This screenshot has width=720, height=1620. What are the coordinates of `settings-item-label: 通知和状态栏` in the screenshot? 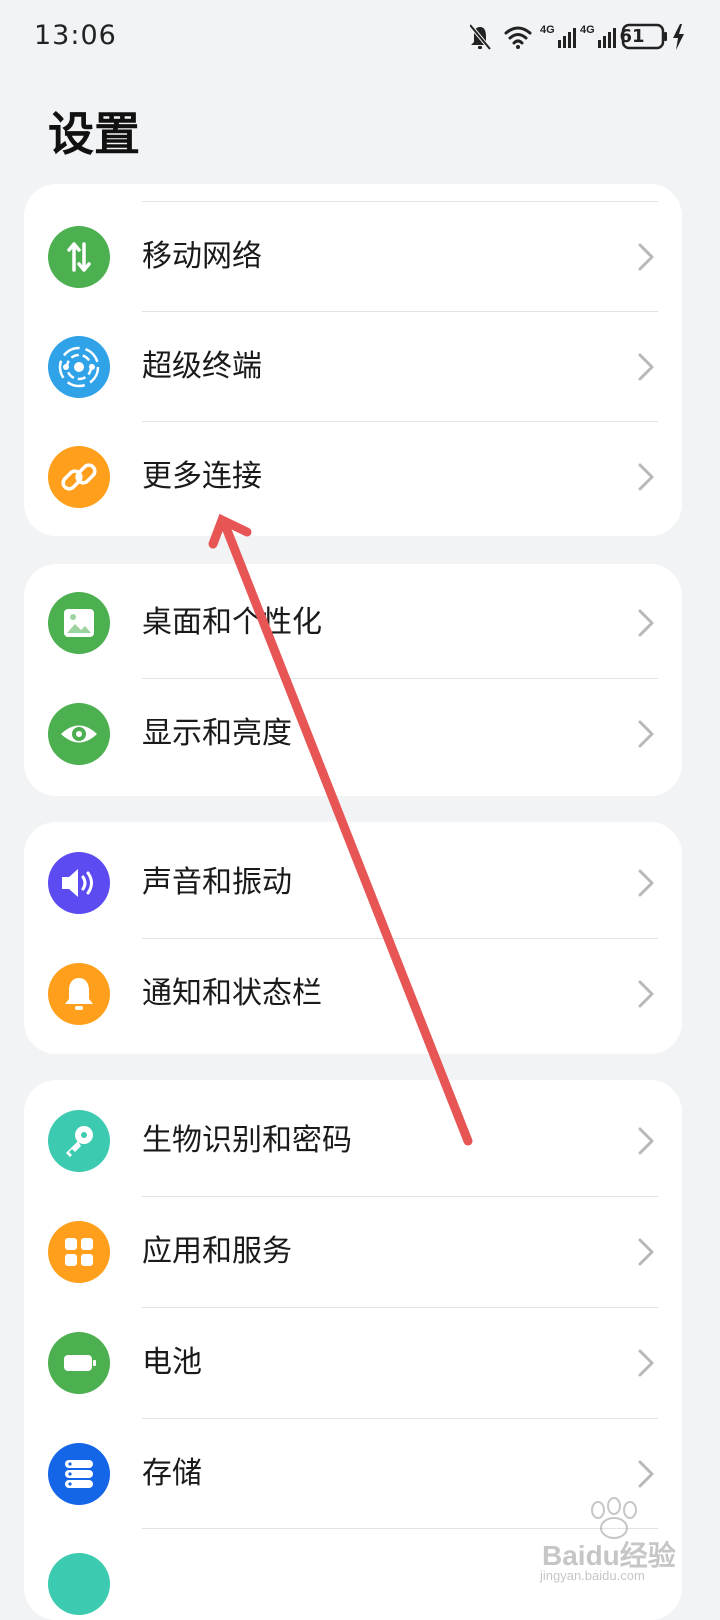 It's located at (232, 993).